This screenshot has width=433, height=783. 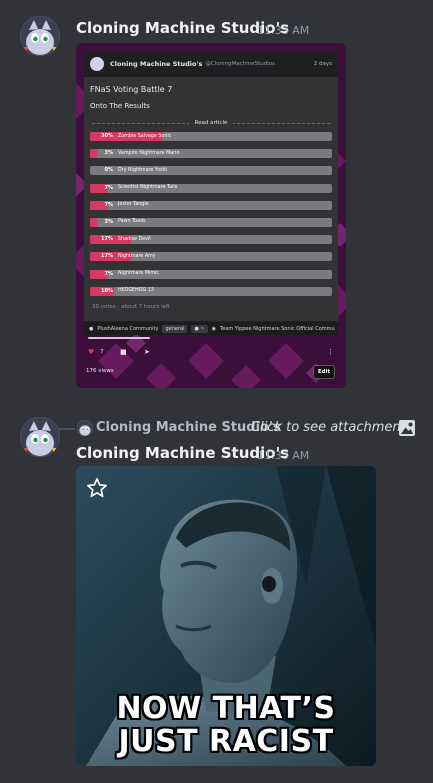 What do you see at coordinates (131, 89) in the screenshot?
I see `poll-title: FNaS Voting Battle 7` at bounding box center [131, 89].